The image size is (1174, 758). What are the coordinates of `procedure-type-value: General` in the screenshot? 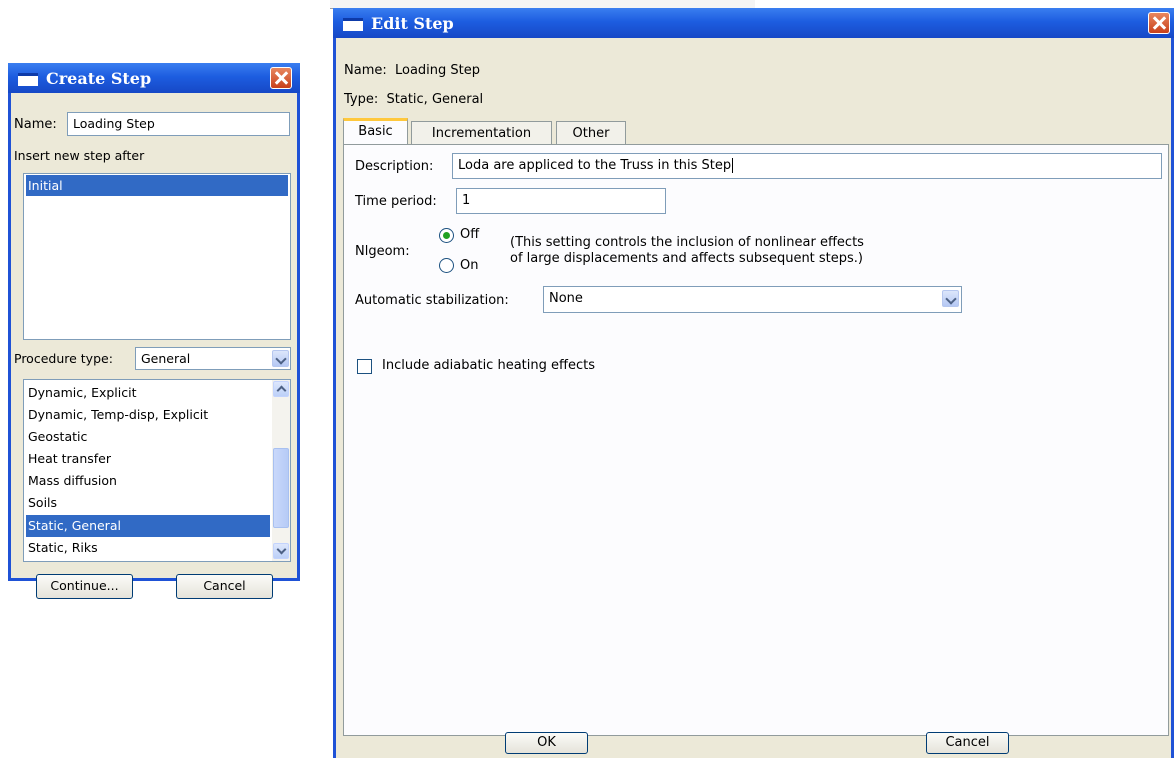 It's located at (166, 358).